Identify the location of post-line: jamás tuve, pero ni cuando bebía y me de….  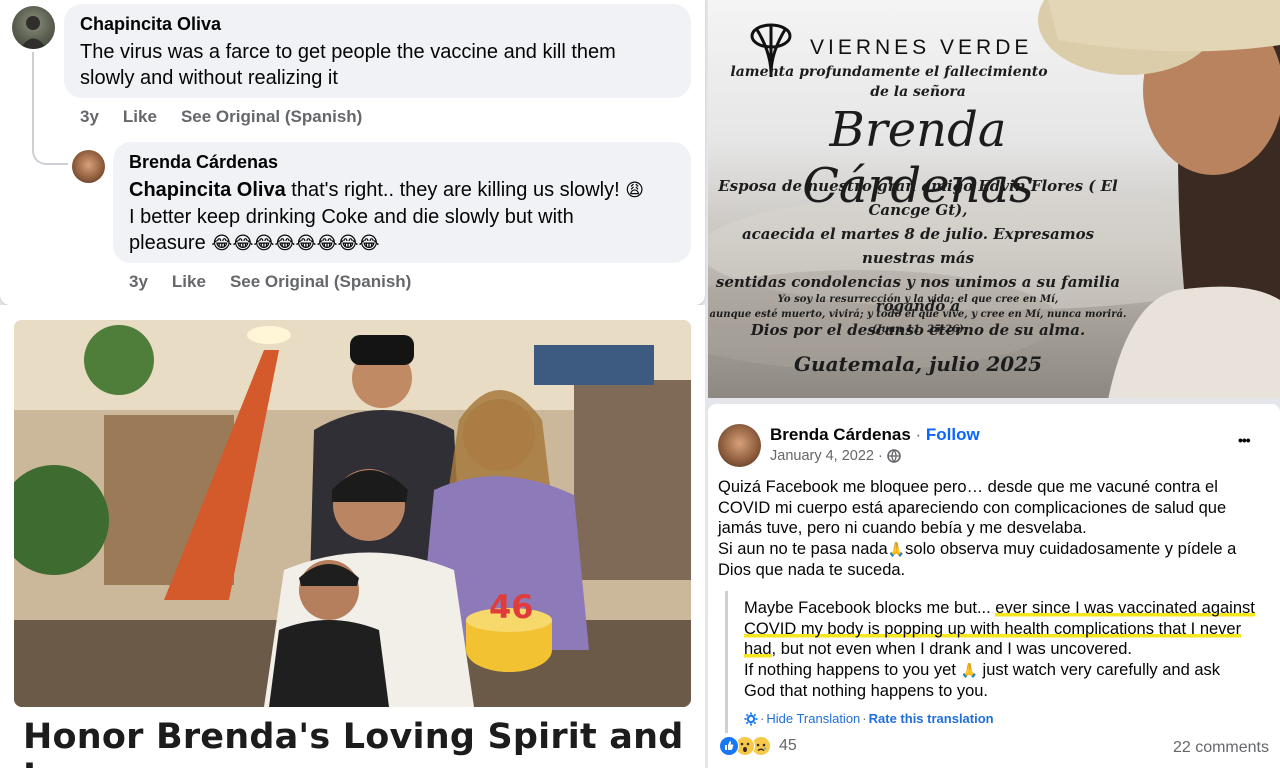
(902, 528).